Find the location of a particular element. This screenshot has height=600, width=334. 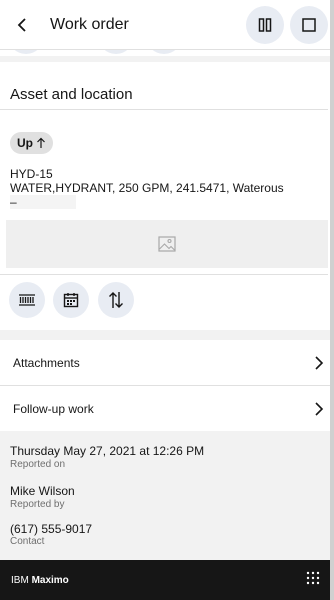

sort-button is located at coordinates (116, 300).